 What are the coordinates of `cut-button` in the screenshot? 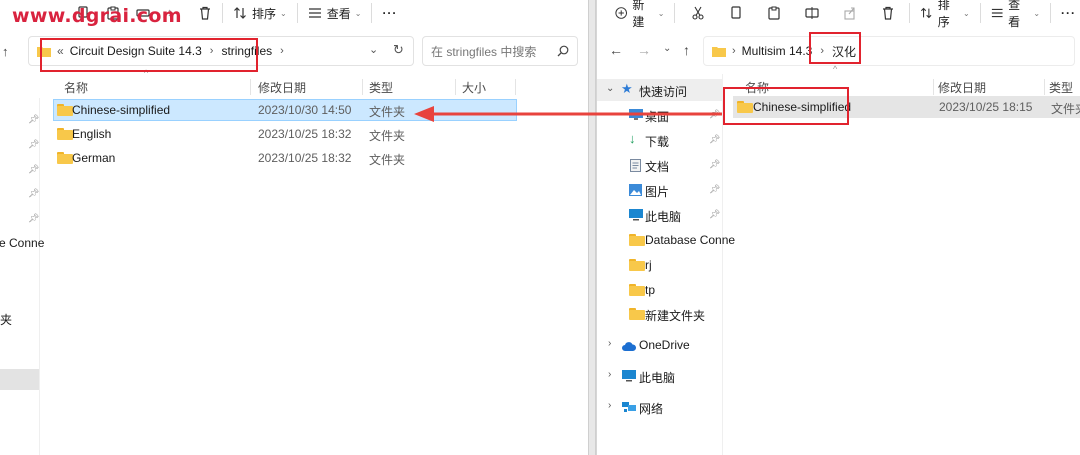 It's located at (698, 13).